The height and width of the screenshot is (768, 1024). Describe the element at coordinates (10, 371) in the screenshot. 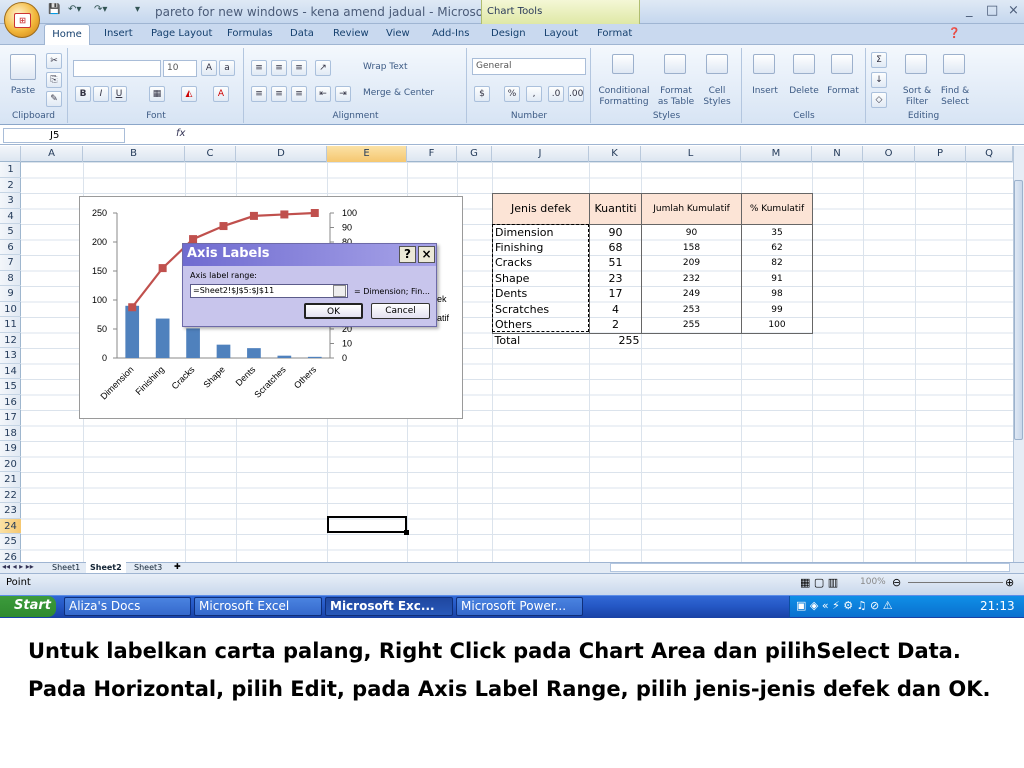

I see `row-header: 14` at that location.